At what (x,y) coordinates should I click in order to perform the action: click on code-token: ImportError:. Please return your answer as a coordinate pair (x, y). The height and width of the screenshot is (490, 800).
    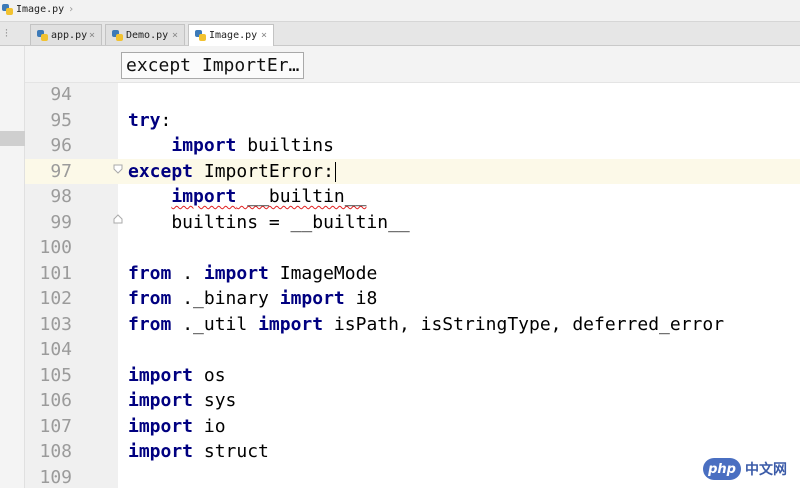
    Looking at the image, I should click on (263, 171).